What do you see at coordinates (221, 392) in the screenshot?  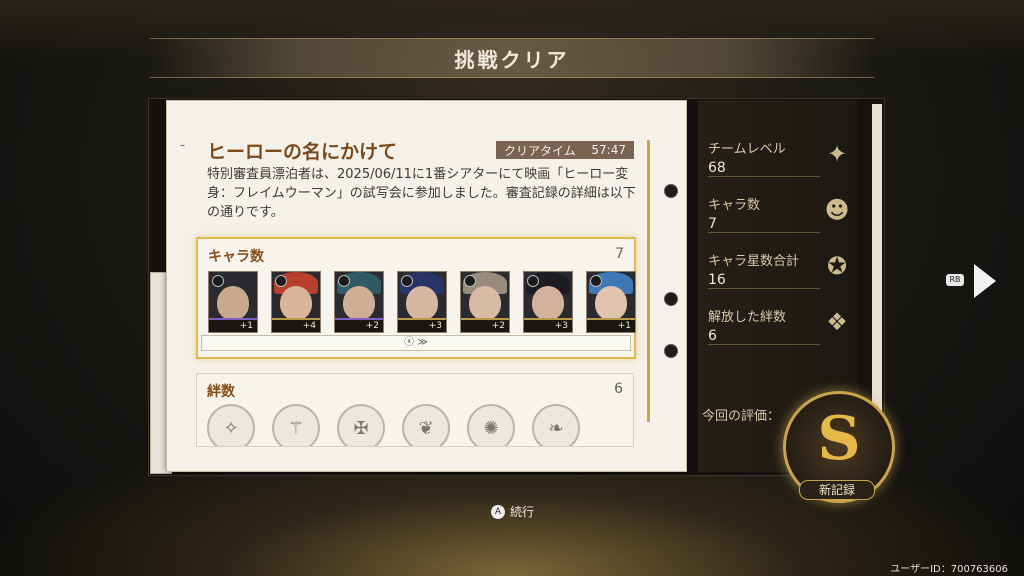 I see `section-title: 絆数` at bounding box center [221, 392].